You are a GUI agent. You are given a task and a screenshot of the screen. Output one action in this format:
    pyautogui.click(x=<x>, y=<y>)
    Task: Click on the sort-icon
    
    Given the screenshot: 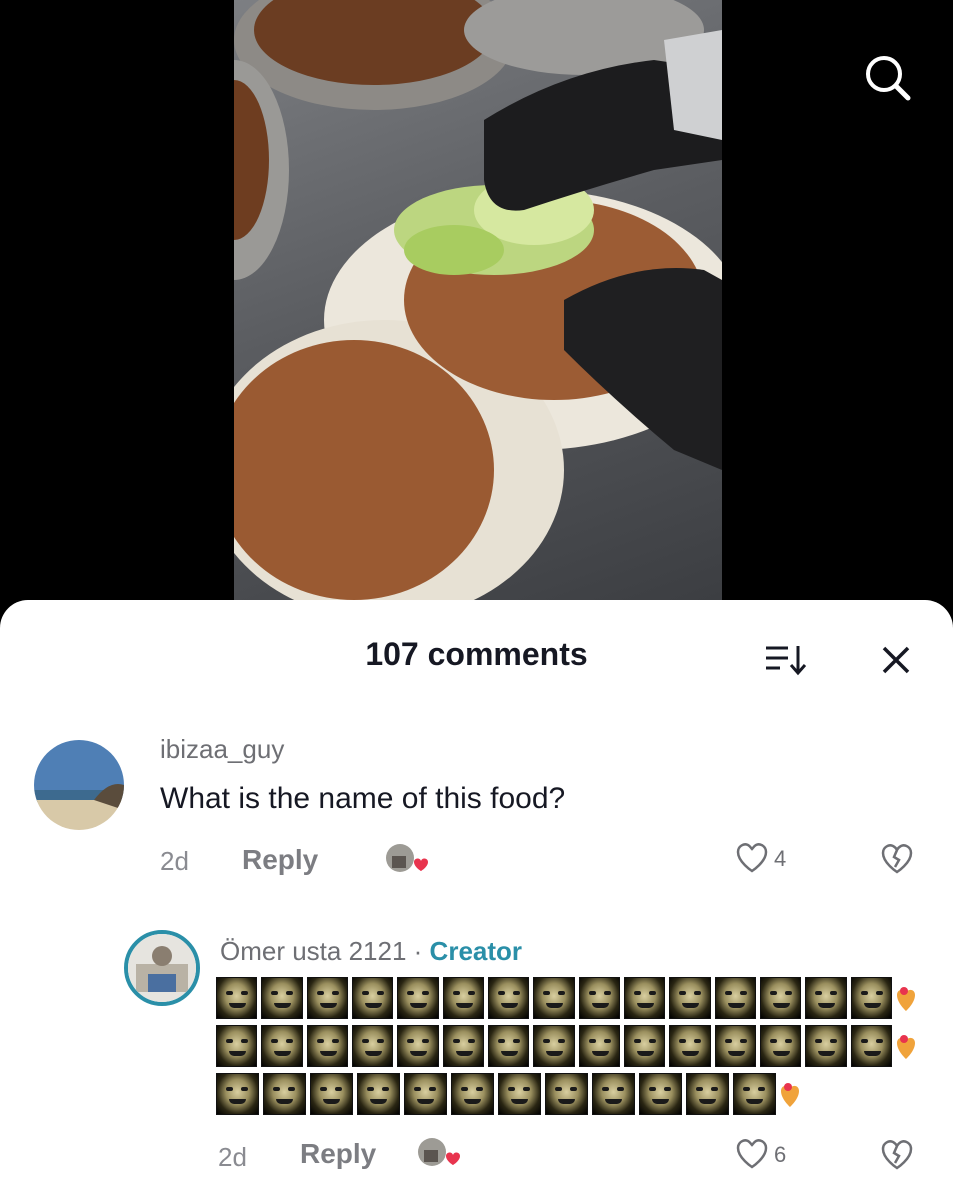 What is the action you would take?
    pyautogui.click(x=786, y=661)
    